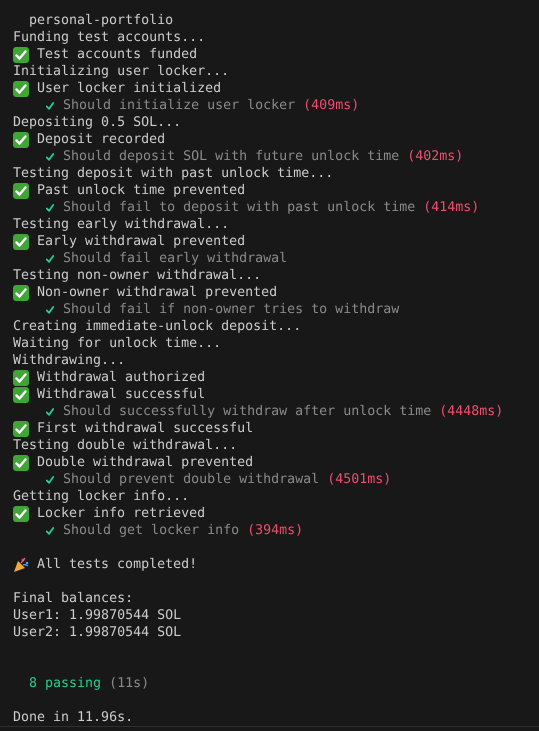 The image size is (539, 731). Describe the element at coordinates (231, 309) in the screenshot. I see `test-name: Should fail if non-owner tries to withdraw` at that location.